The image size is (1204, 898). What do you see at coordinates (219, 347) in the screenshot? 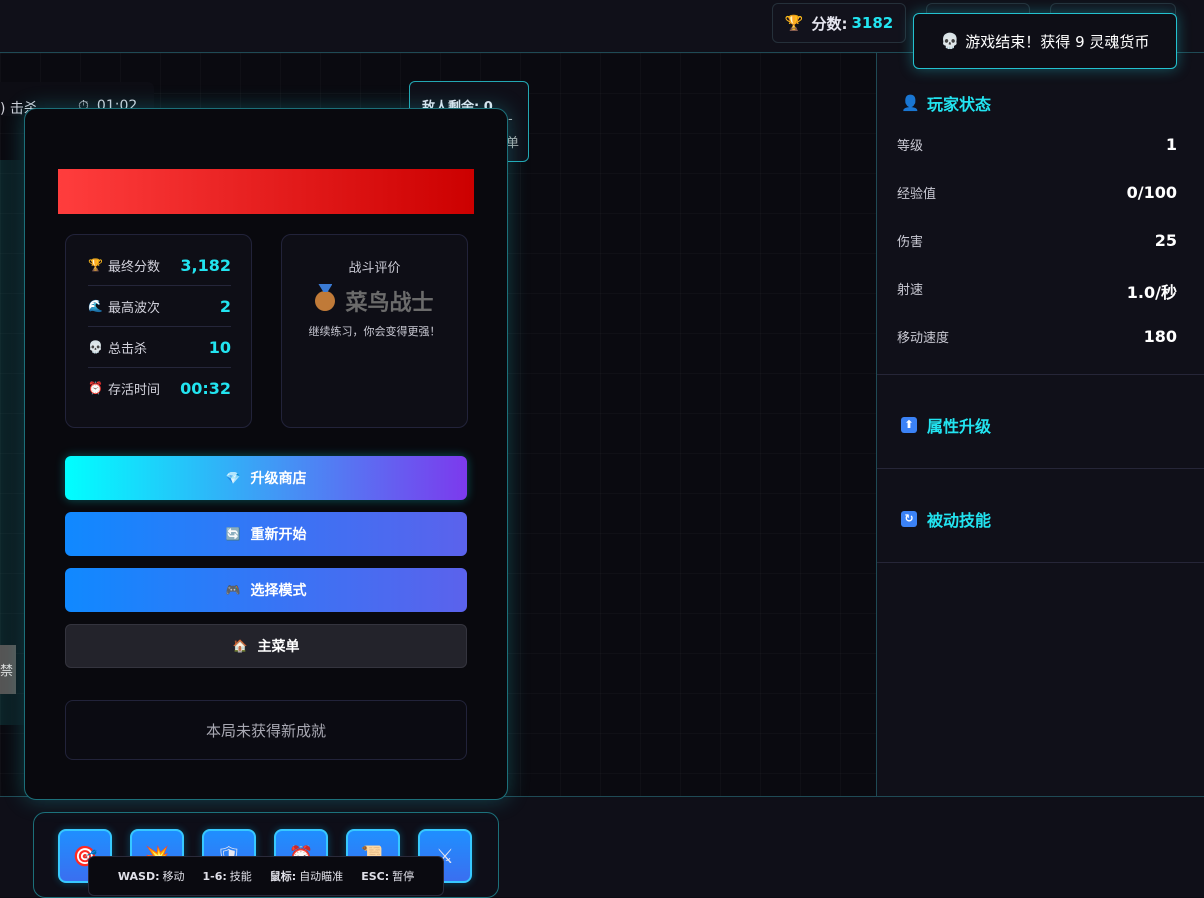
I see `stat-value: 10` at bounding box center [219, 347].